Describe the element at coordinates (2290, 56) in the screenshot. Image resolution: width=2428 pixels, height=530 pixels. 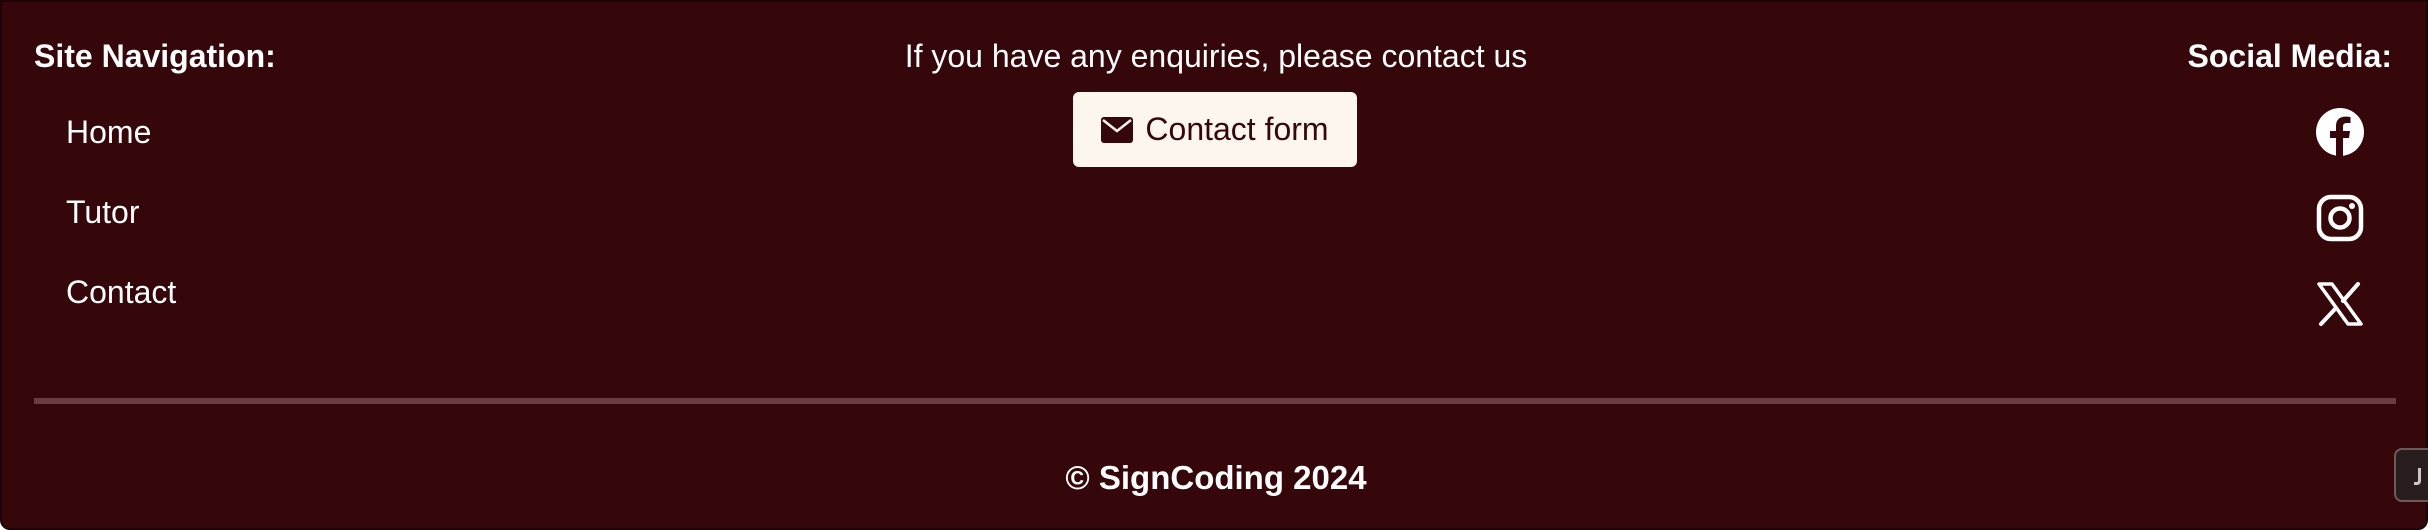
I see `social-media-heading: Social Media:` at that location.